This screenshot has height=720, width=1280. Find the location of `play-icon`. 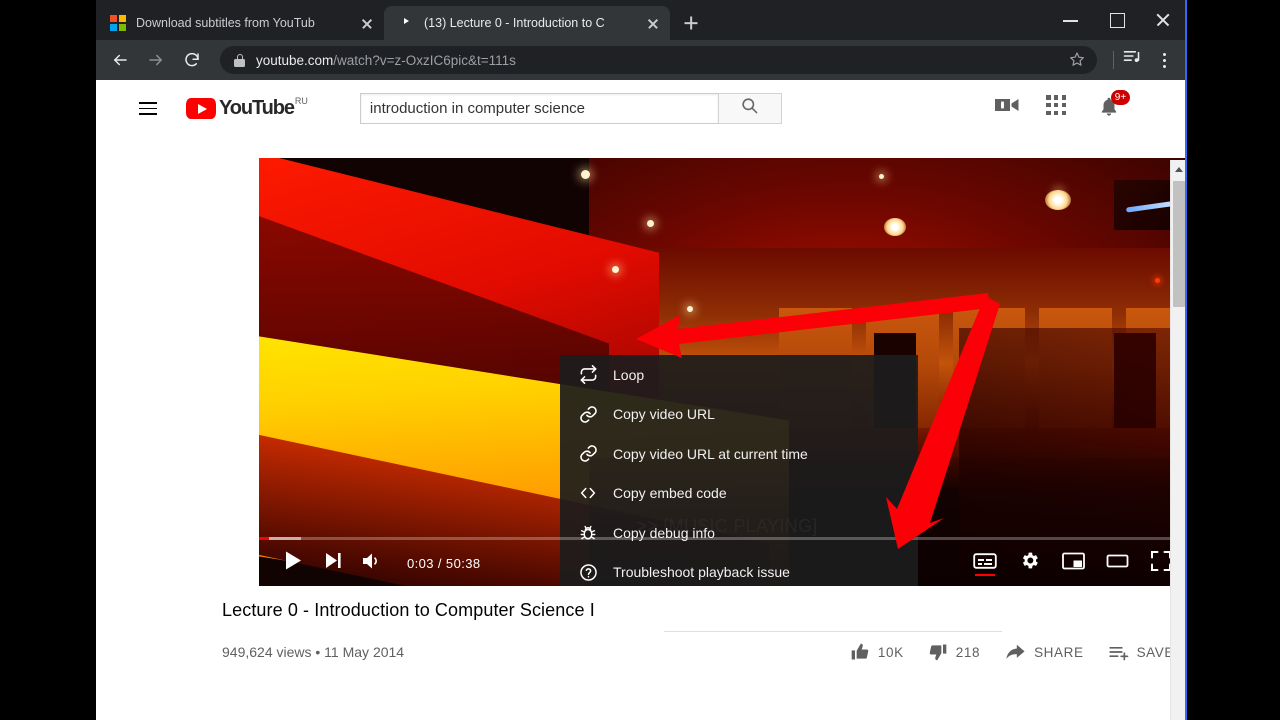

play-icon is located at coordinates (293, 563).